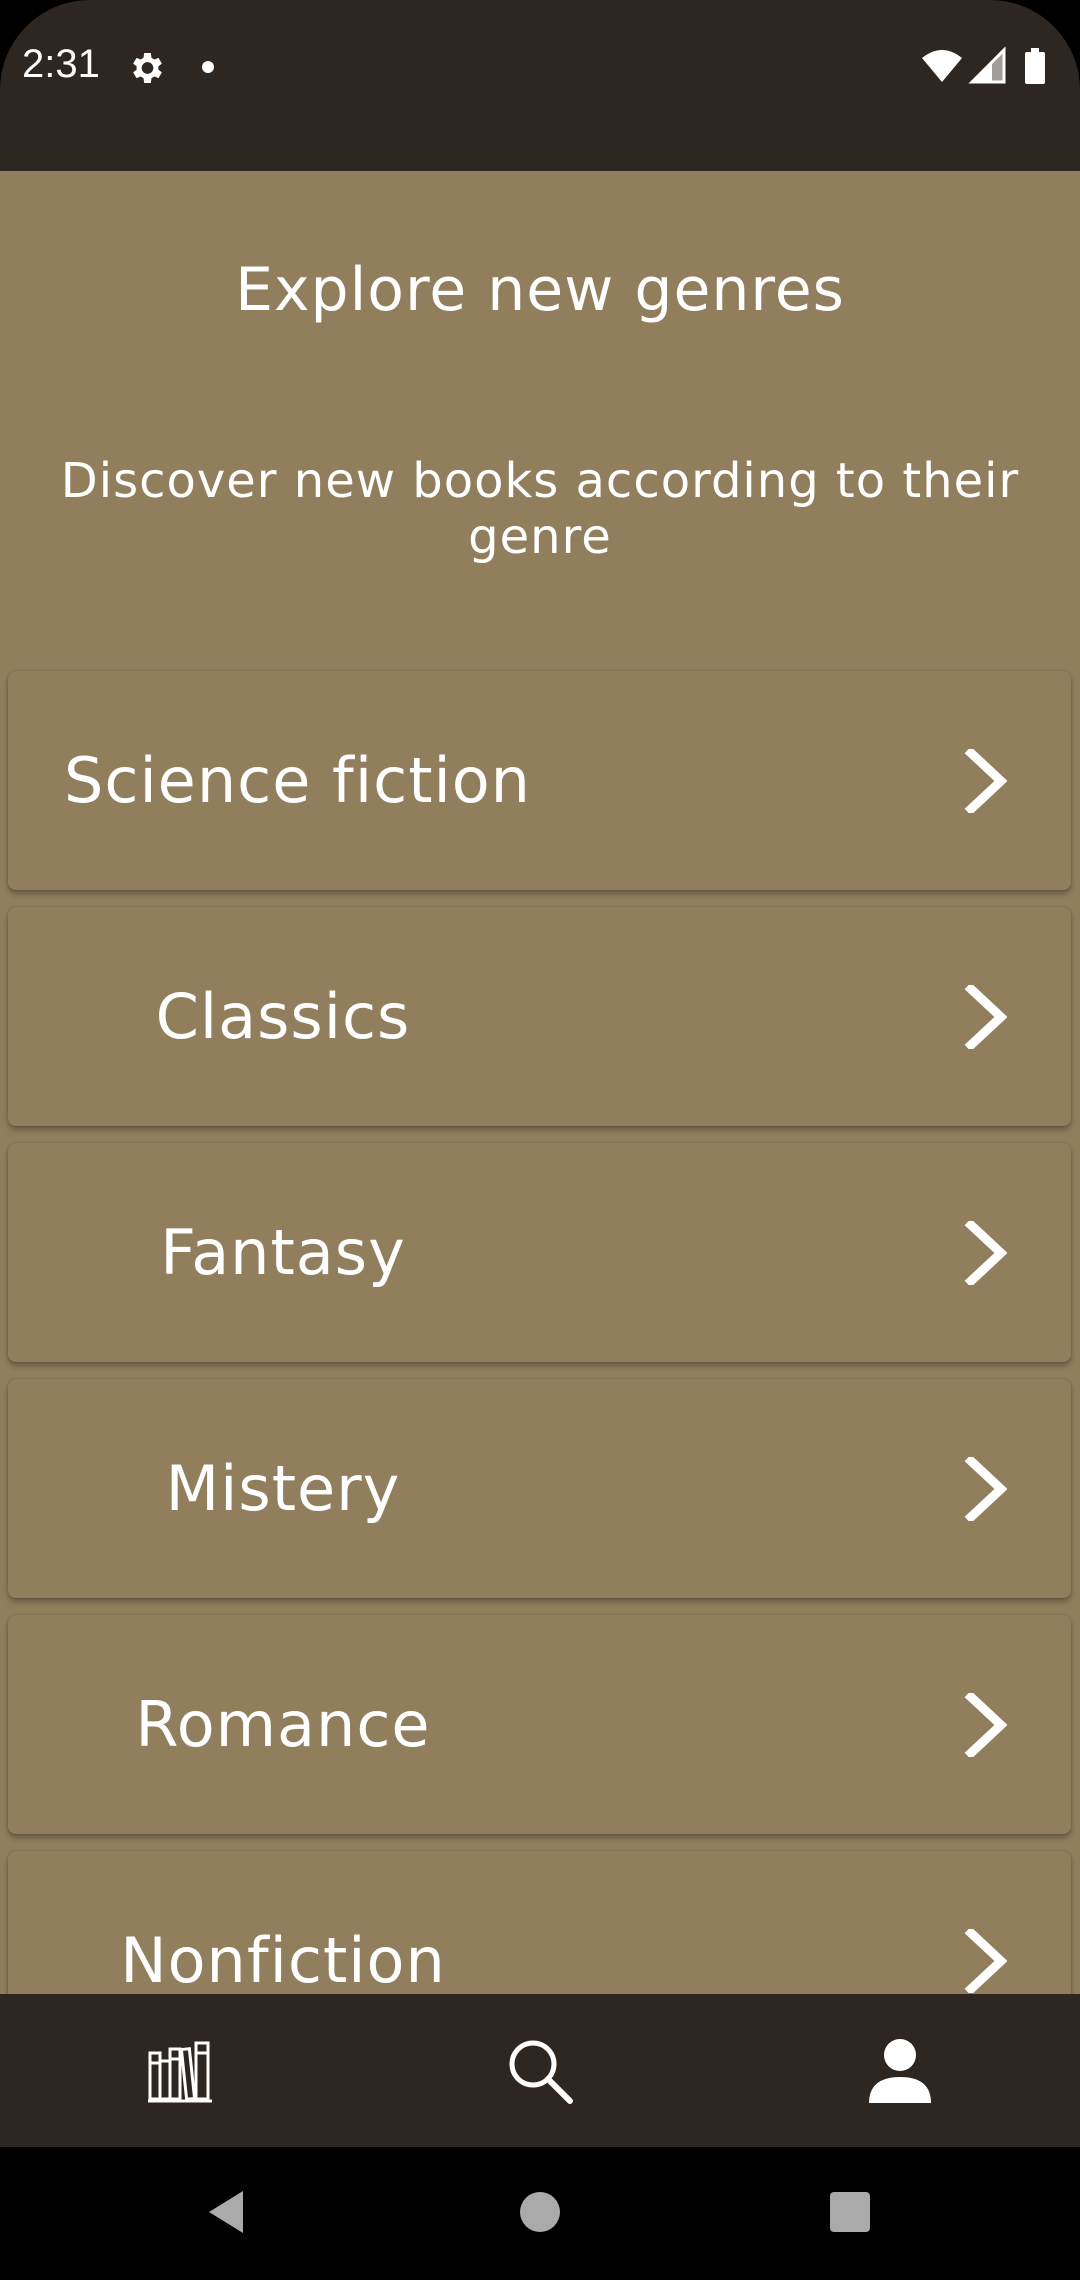 The image size is (1080, 2280). I want to click on signal-icon, so click(987, 65).